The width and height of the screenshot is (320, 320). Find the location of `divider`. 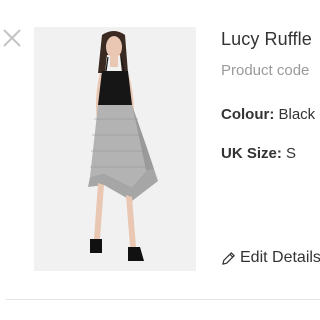

divider is located at coordinates (163, 299).